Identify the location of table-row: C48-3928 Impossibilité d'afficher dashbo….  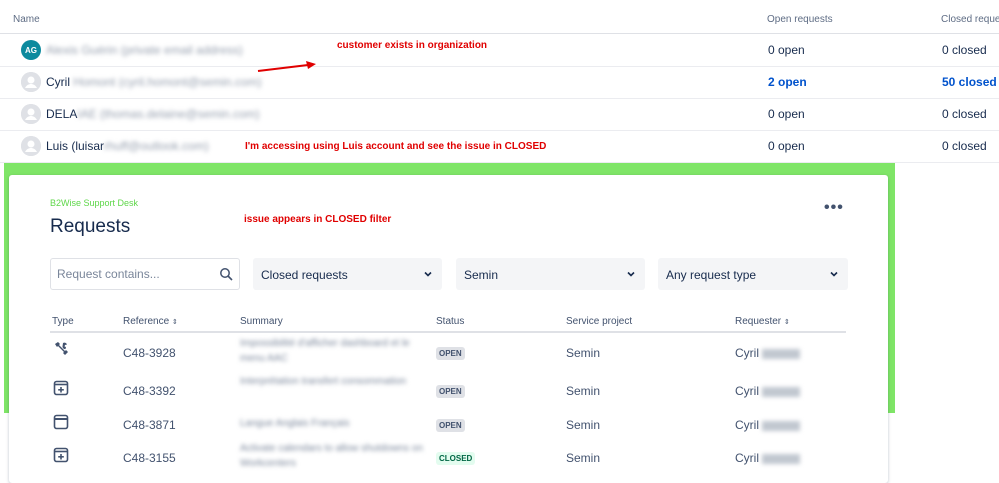
(499, 354).